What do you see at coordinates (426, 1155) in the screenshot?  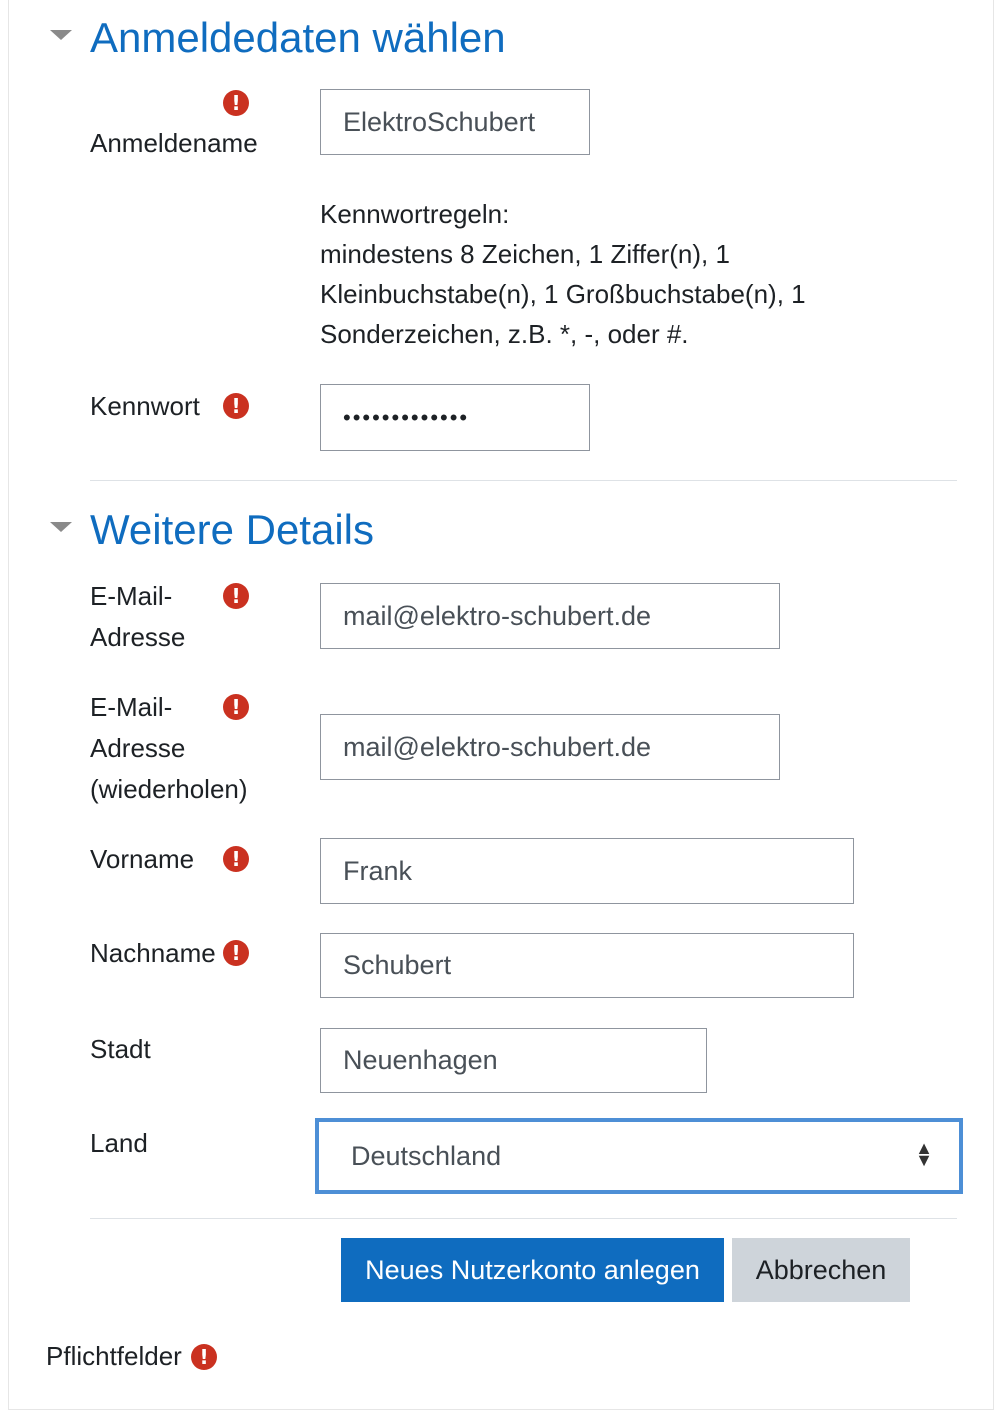 I see `country-select-value: Deutschland` at bounding box center [426, 1155].